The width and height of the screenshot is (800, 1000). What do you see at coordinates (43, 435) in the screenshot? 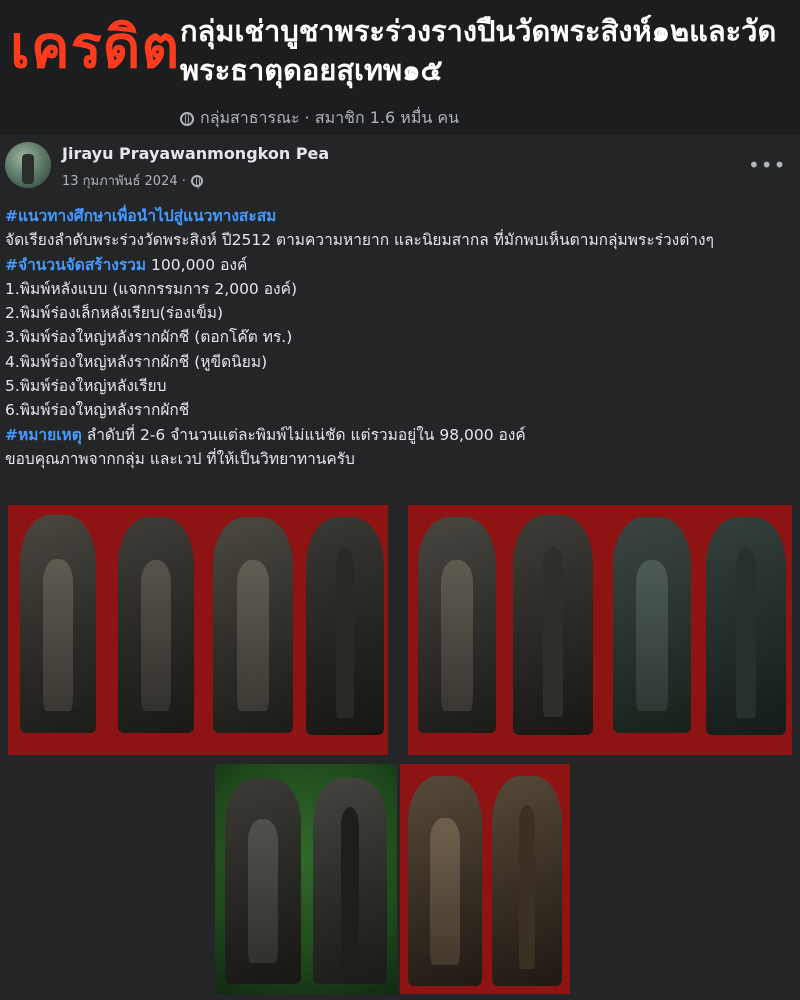
I see `hashtag-link: #หมายเหตุ` at bounding box center [43, 435].